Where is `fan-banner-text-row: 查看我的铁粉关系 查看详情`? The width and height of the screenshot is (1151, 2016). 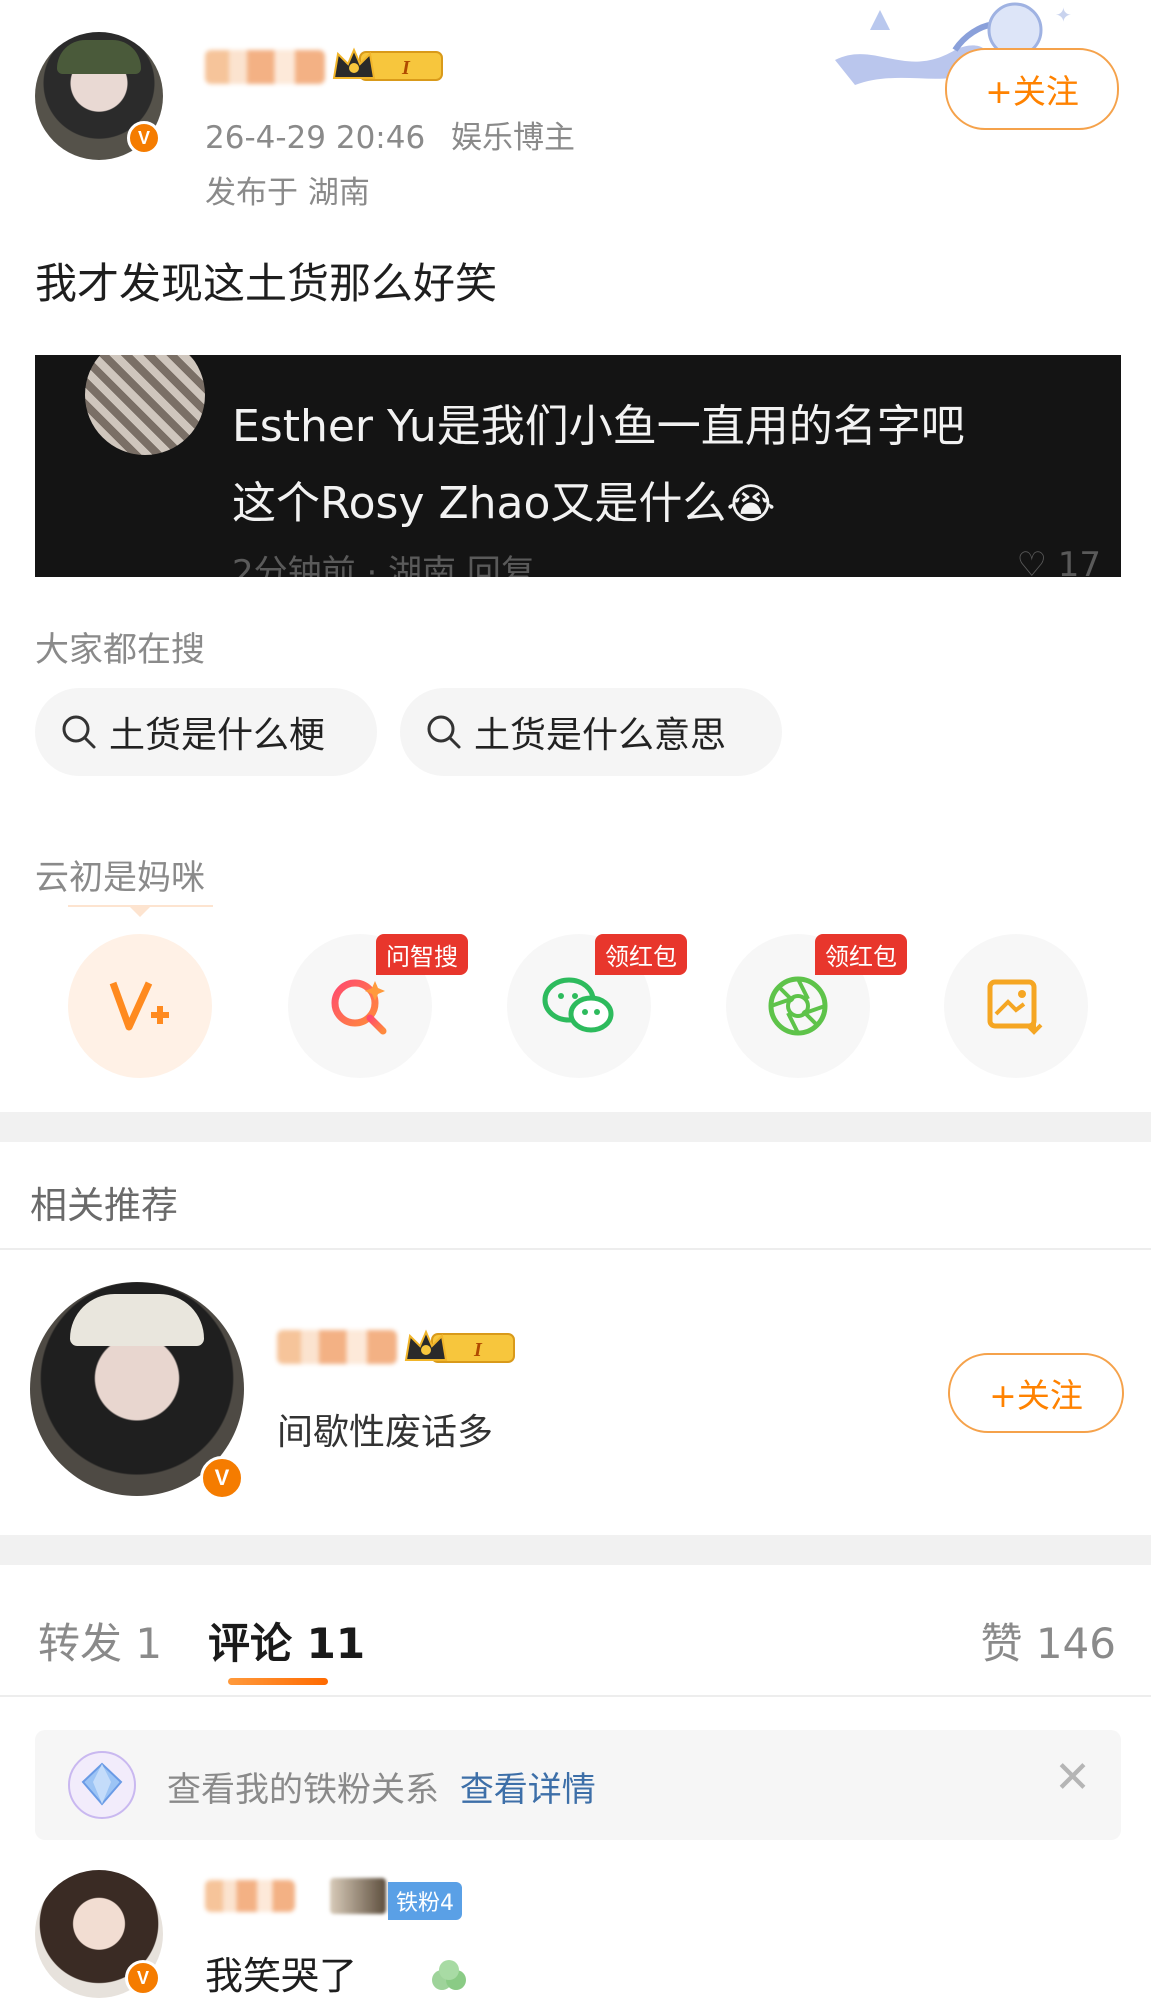 fan-banner-text-row: 查看我的铁粉关系 查看详情 is located at coordinates (381, 1786).